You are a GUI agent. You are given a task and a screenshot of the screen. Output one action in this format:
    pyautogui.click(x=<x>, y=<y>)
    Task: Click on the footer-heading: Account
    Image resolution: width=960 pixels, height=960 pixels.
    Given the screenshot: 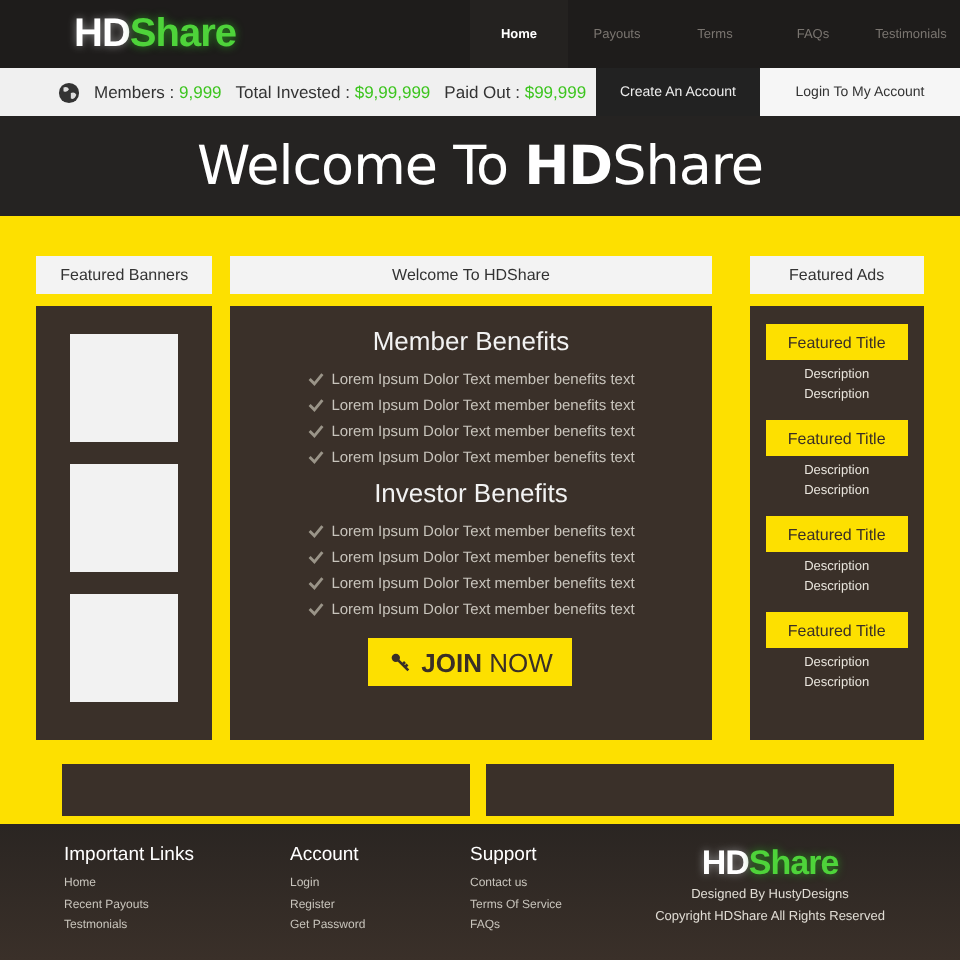 What is the action you would take?
    pyautogui.click(x=325, y=855)
    